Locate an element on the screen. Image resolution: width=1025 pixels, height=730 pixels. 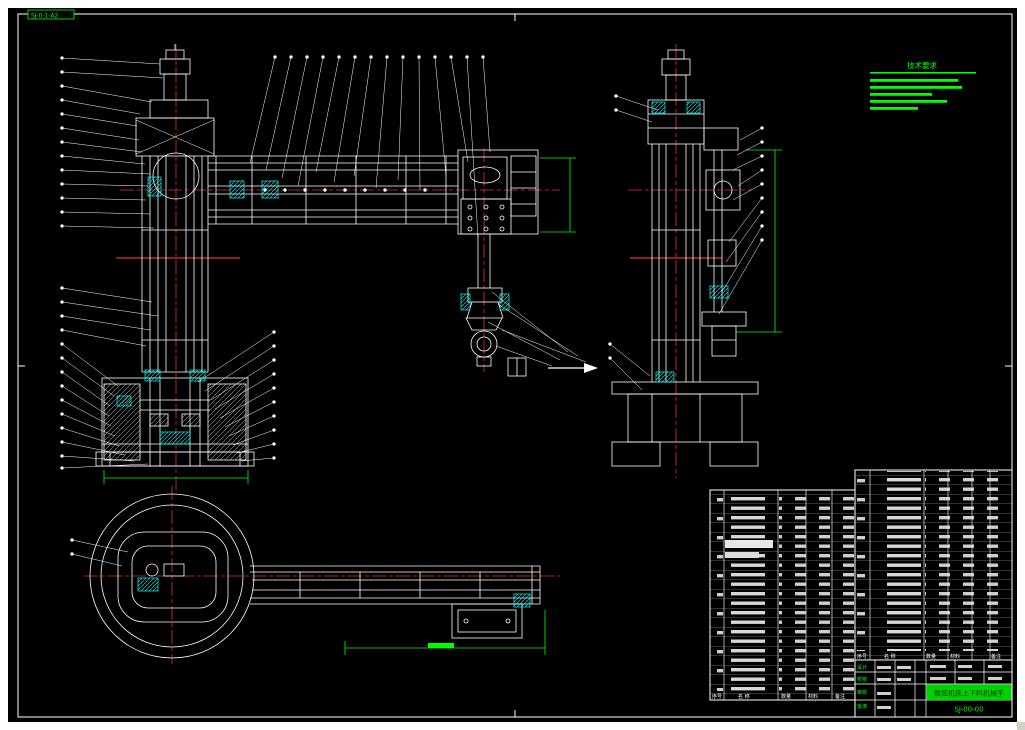
title-block-row-label-3: 批准 is located at coordinates (862, 706).